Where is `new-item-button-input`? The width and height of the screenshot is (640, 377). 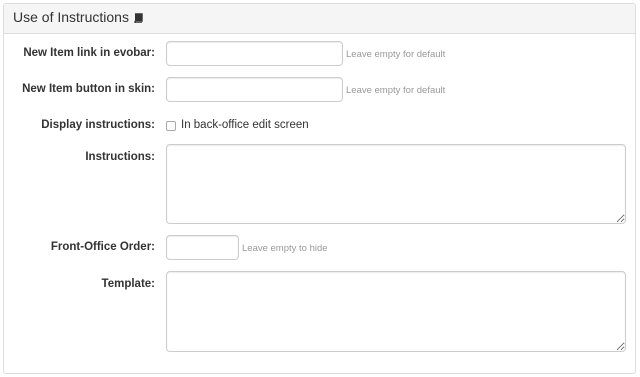
new-item-button-input is located at coordinates (254, 89).